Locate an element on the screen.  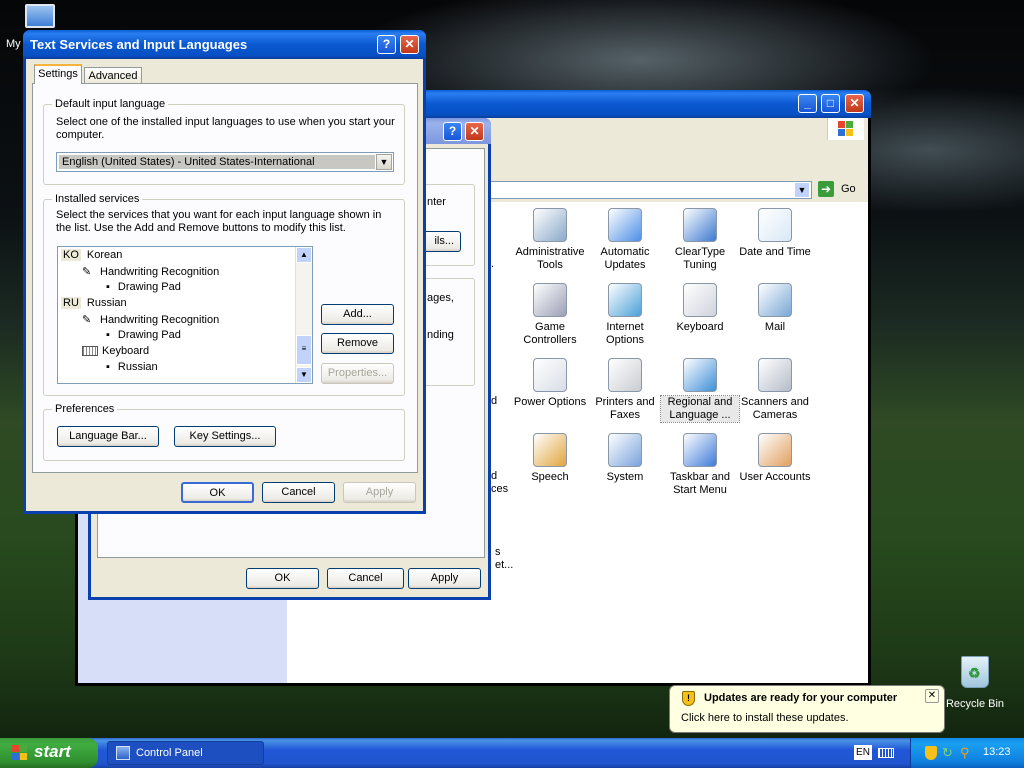
desktop-icon-recycle-bin: ♻ Recycle Bin is located at coordinates (975, 684).